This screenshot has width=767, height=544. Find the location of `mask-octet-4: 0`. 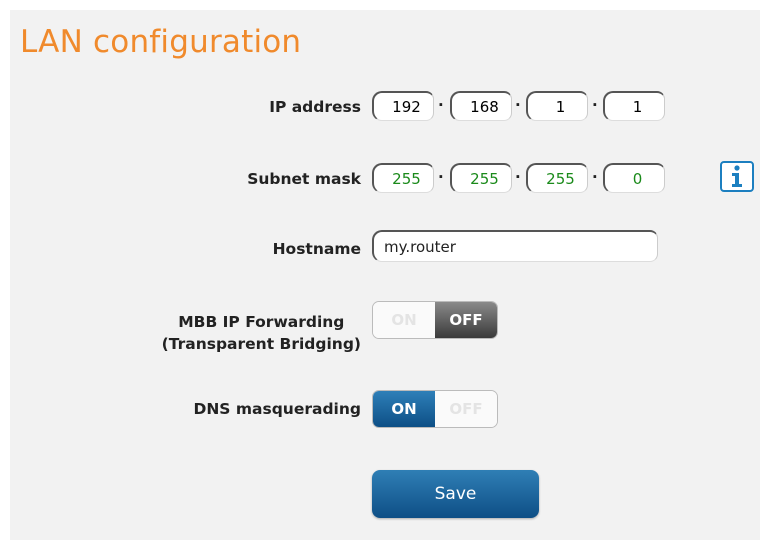

mask-octet-4: 0 is located at coordinates (634, 178).